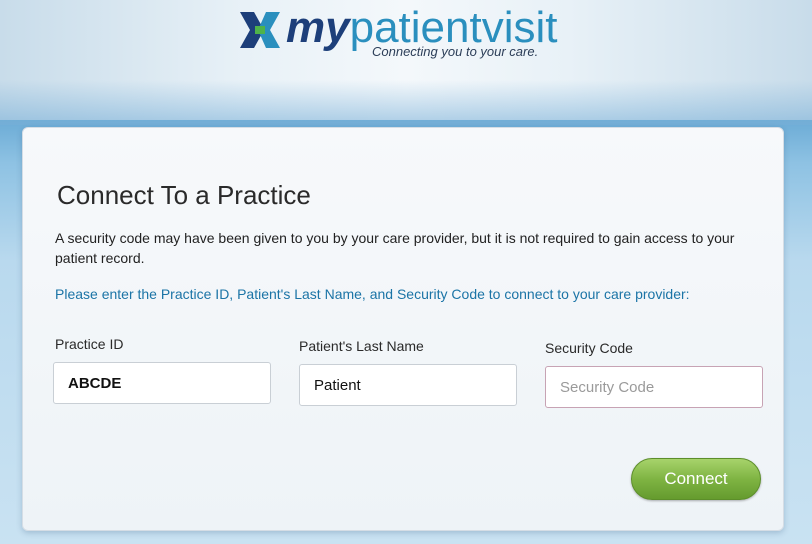  Describe the element at coordinates (318, 27) in the screenshot. I see `logo-my: my` at that location.